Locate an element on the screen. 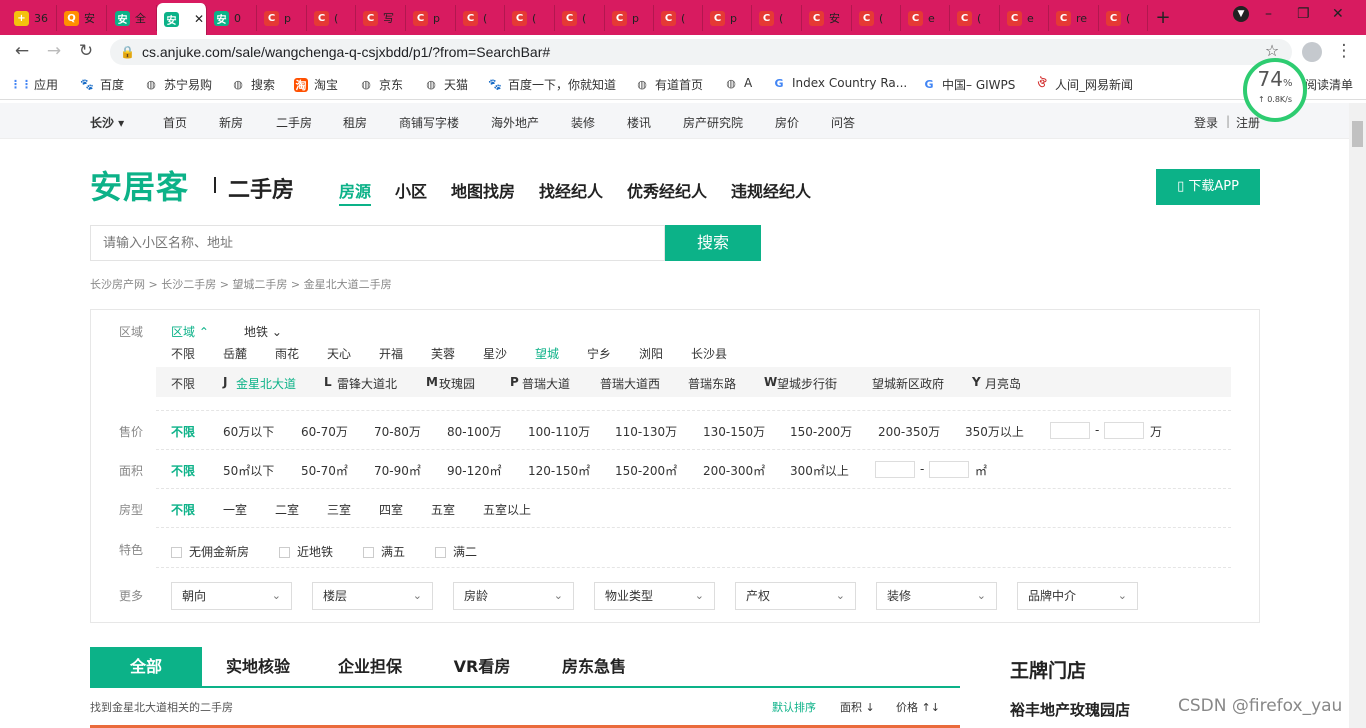 The height and width of the screenshot is (728, 1366). main-nav-item: 地图找房 is located at coordinates (483, 190).